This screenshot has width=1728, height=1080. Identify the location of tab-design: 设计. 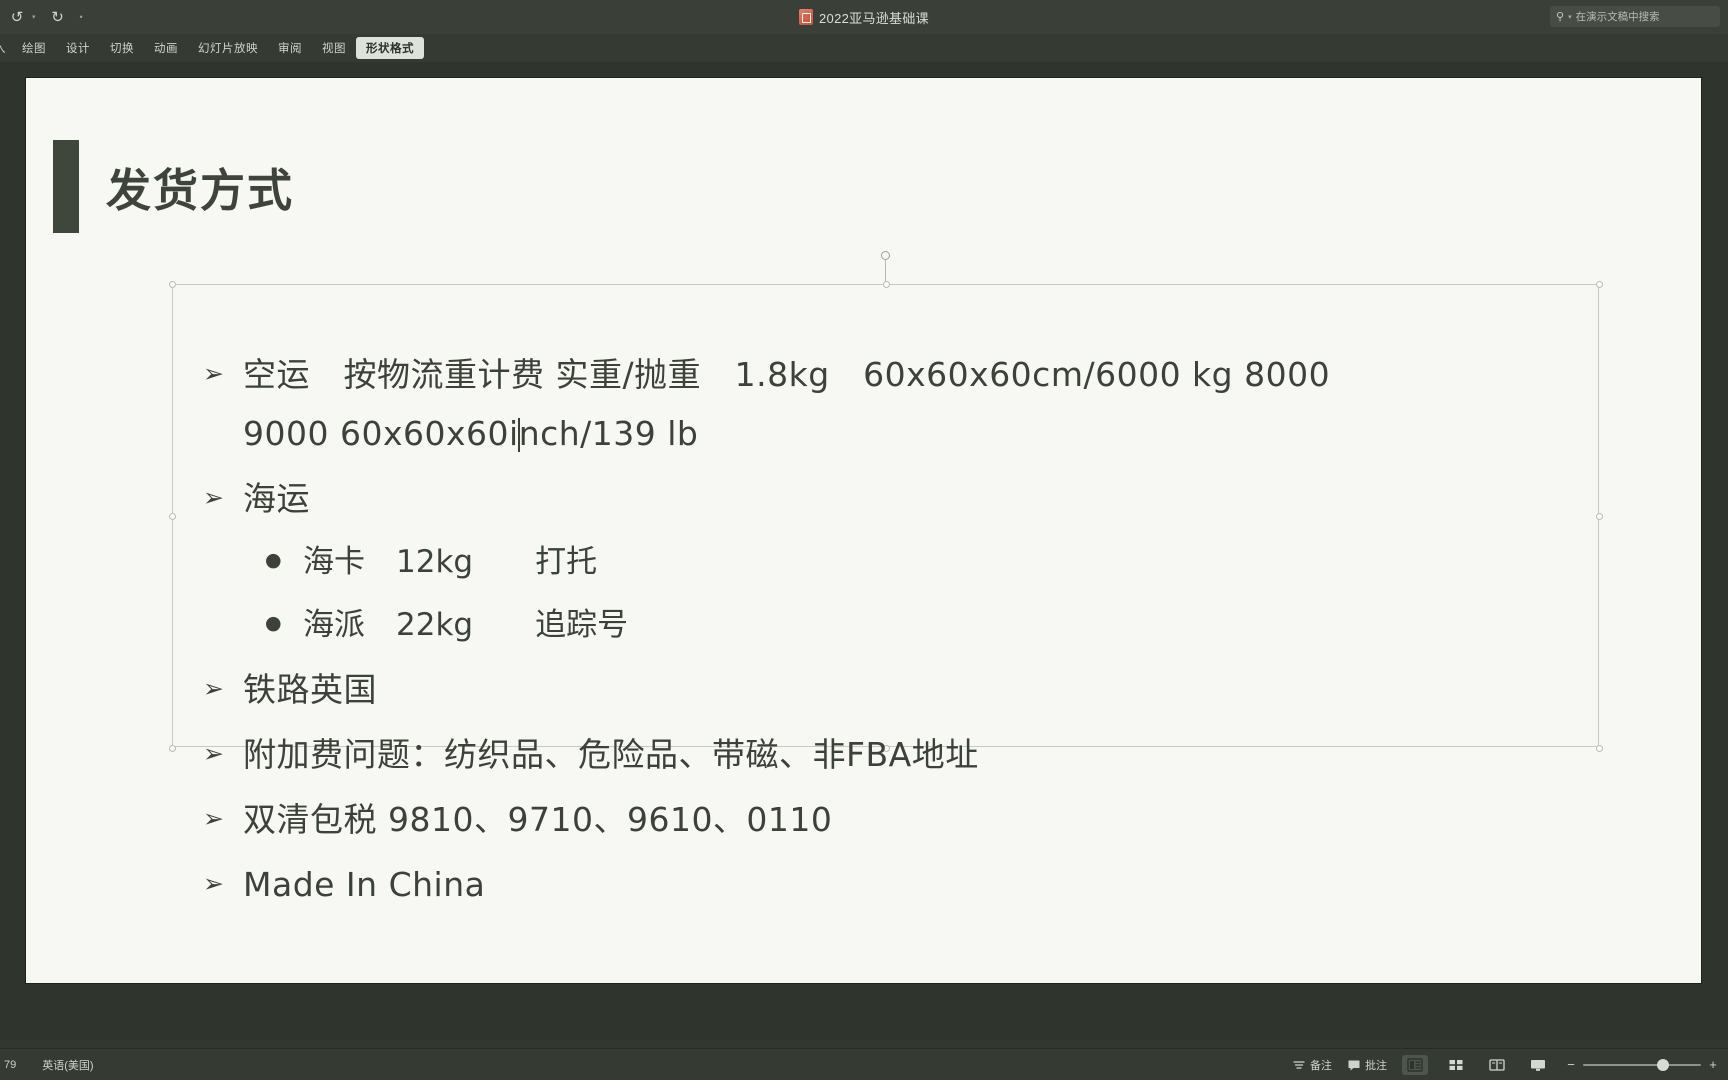
(78, 48).